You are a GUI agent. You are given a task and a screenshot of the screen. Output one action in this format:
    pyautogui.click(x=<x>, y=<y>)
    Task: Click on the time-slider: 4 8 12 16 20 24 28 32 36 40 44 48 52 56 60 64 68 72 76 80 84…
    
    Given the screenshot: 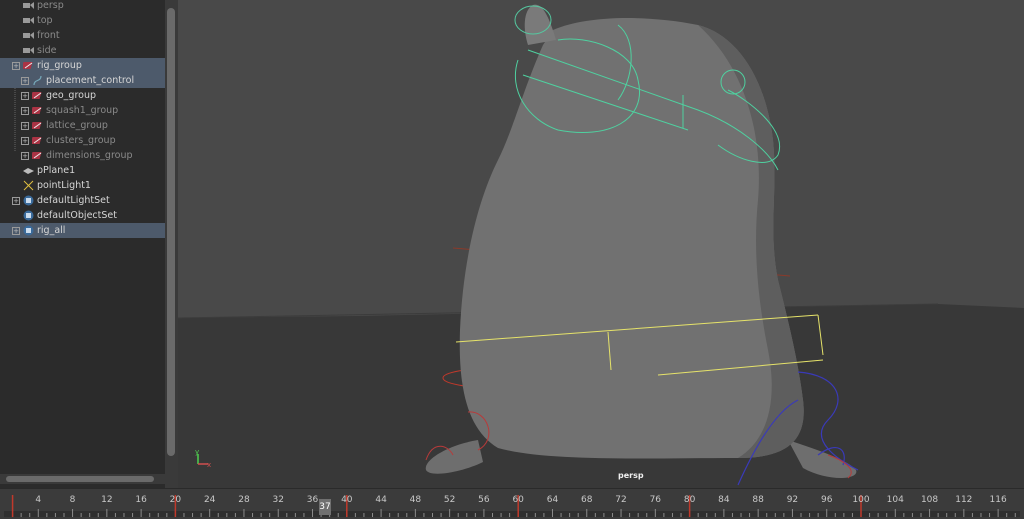 What is the action you would take?
    pyautogui.click(x=512, y=503)
    